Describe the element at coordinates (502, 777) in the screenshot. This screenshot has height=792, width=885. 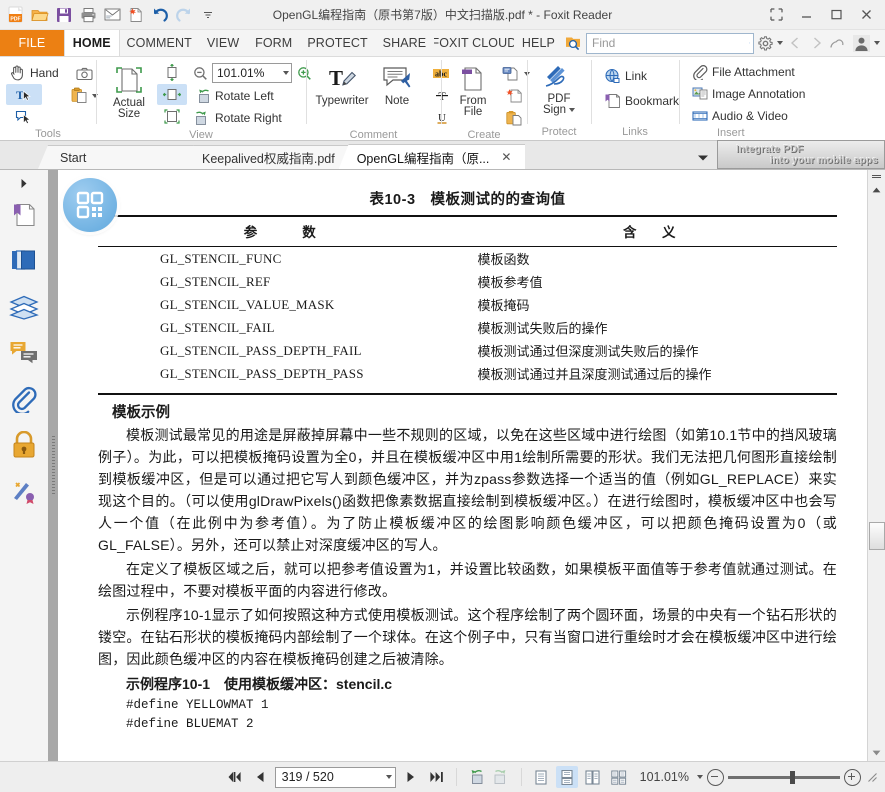
I see `rotate-view-right-button` at that location.